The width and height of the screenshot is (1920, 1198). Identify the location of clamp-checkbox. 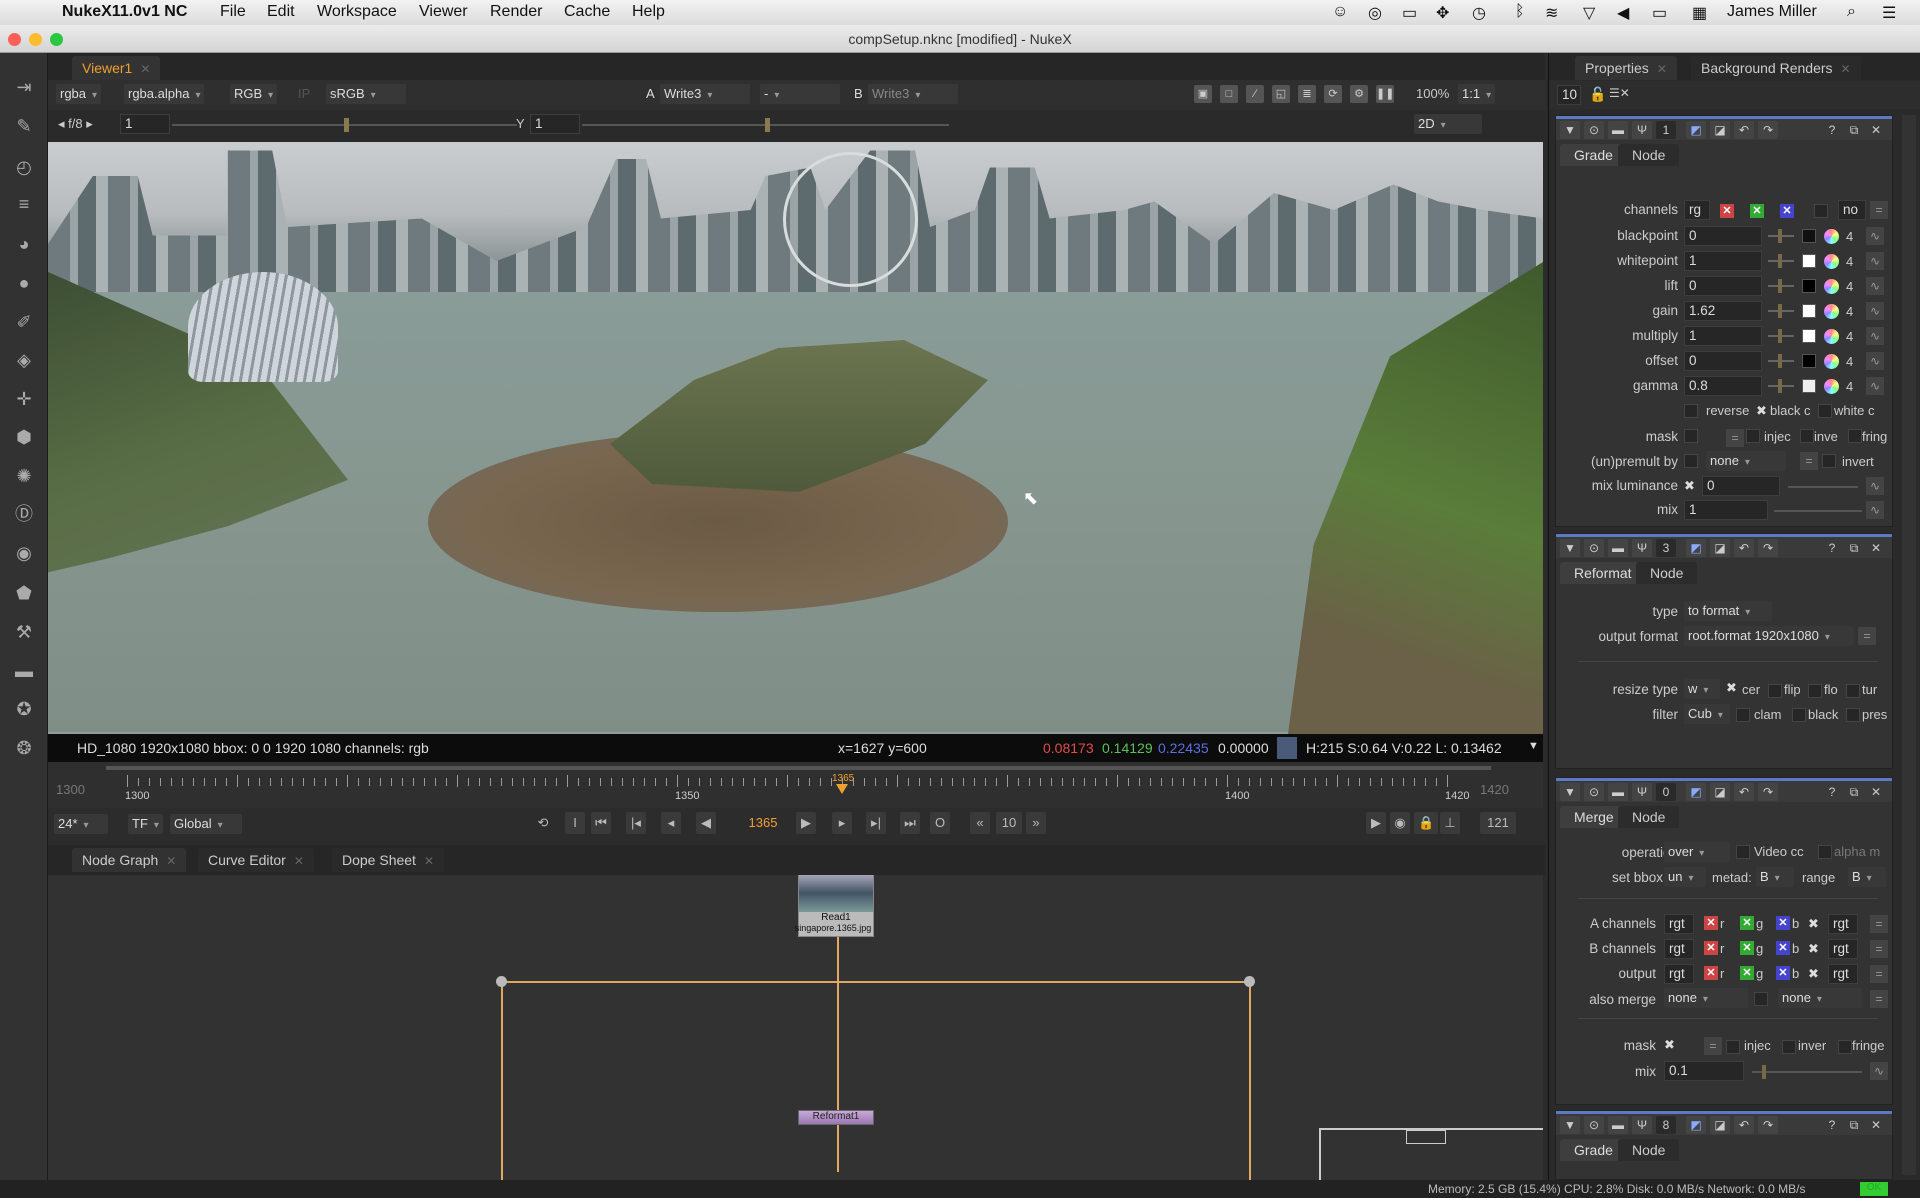
(1743, 715).